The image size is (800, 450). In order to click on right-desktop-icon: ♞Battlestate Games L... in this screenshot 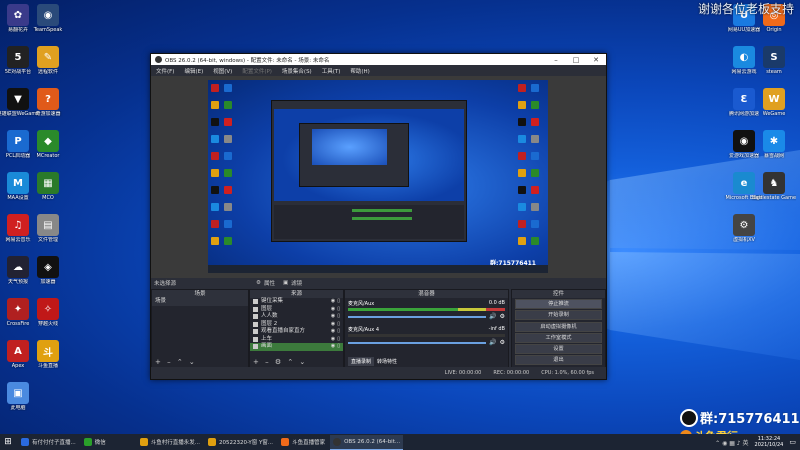, I will do `click(774, 186)`.